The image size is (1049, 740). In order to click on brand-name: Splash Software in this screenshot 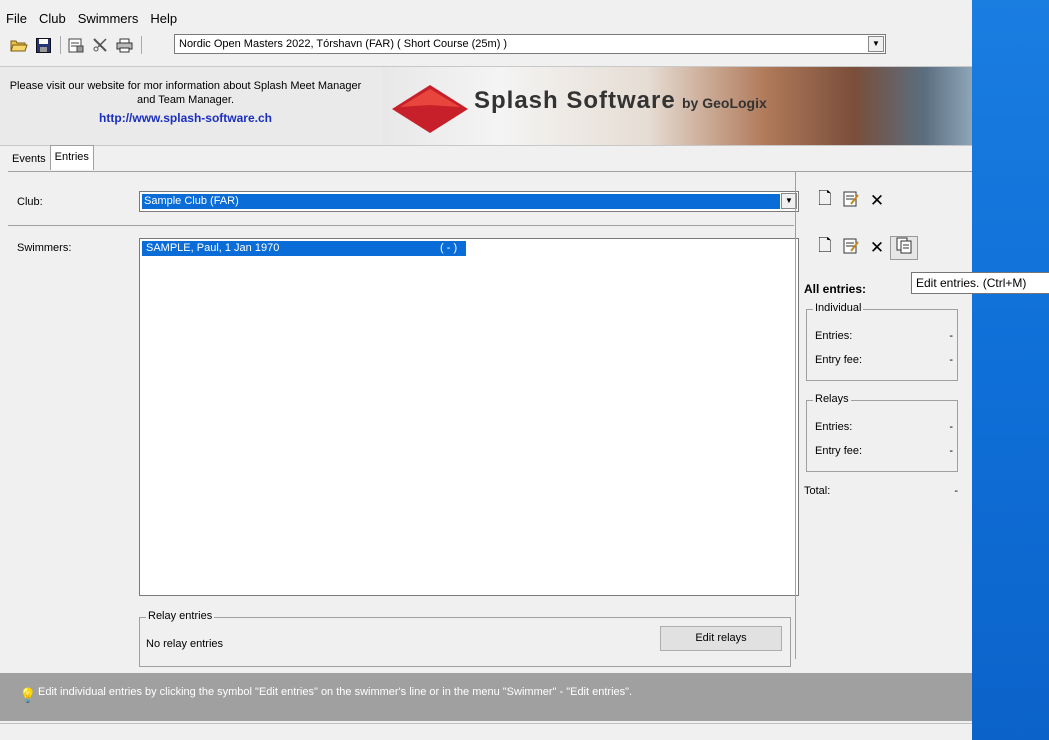, I will do `click(575, 100)`.